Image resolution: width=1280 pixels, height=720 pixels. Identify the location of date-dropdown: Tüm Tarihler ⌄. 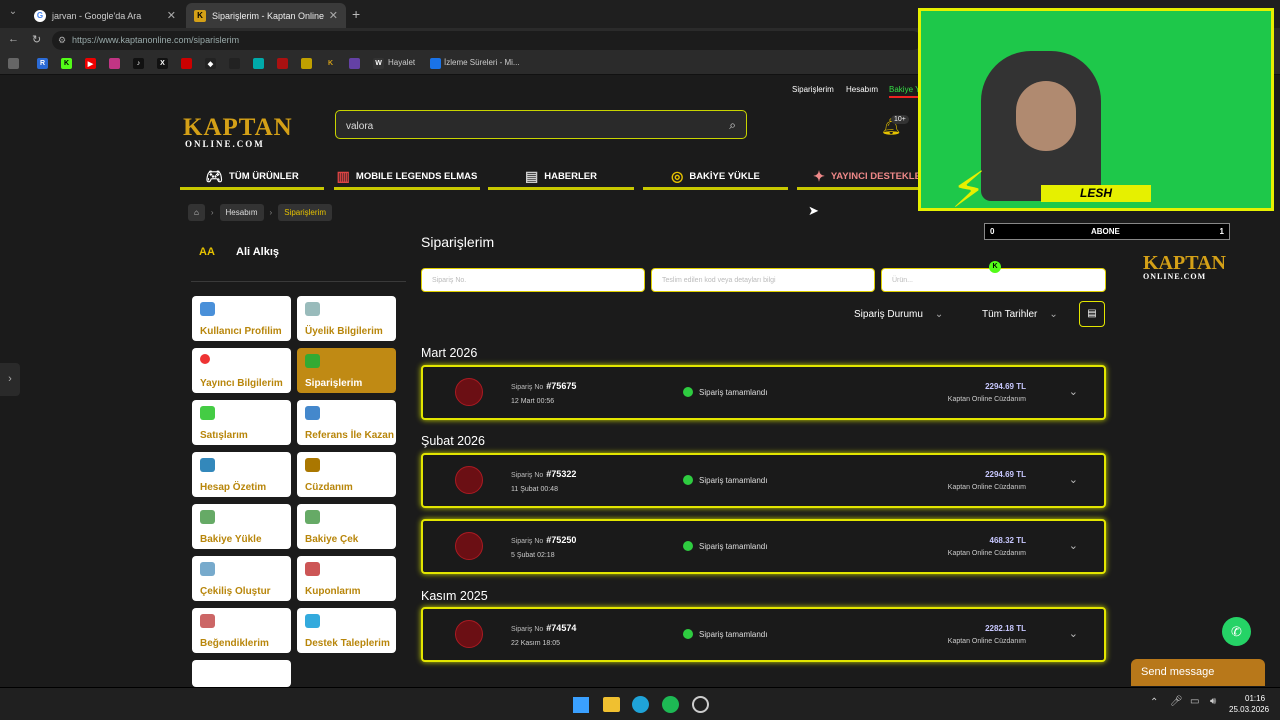
(1020, 314).